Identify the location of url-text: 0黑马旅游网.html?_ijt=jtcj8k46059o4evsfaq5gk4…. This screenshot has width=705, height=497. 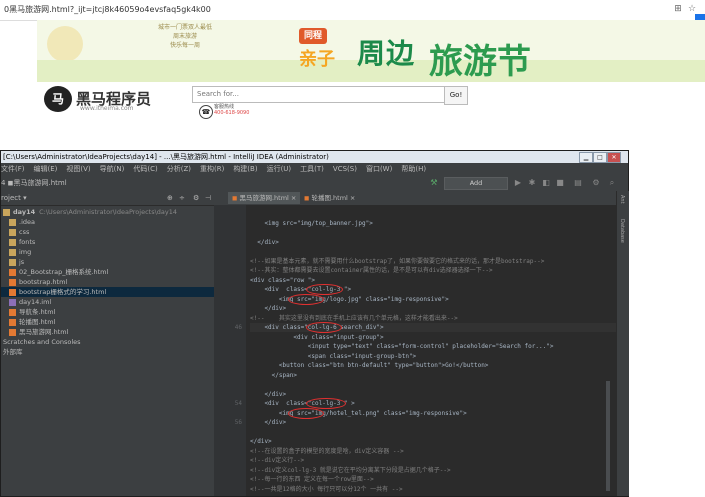
(107, 9).